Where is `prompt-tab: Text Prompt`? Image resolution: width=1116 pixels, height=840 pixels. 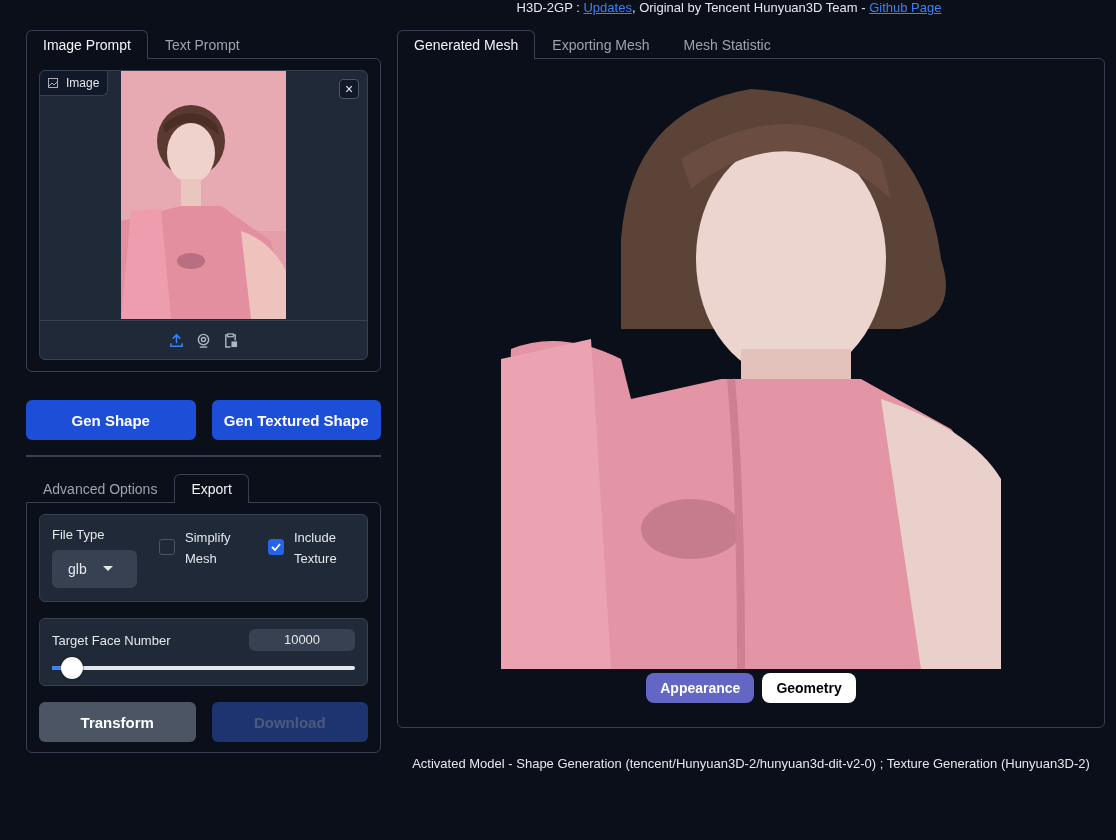
prompt-tab: Text Prompt is located at coordinates (202, 44).